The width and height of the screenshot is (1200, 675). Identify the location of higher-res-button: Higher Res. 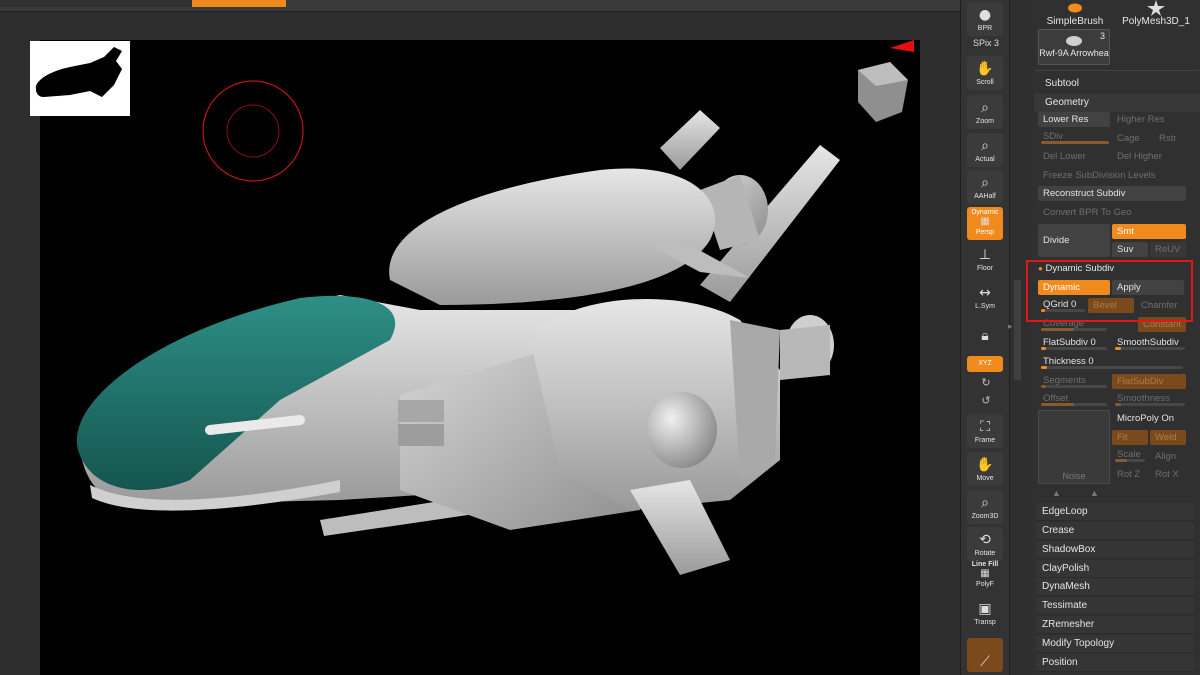
(1148, 119).